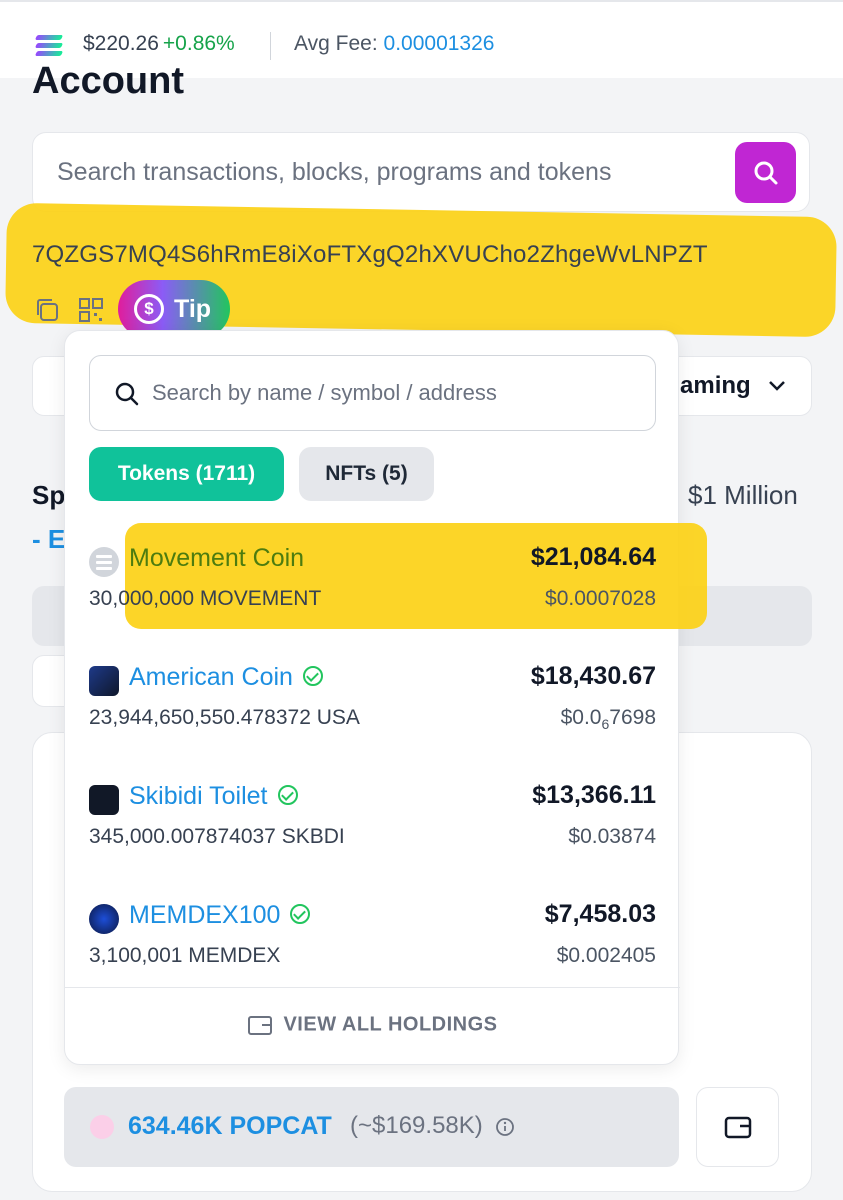  What do you see at coordinates (372, 1025) in the screenshot?
I see `view-all-holdings-button: VIEW ALL HOLDINGS` at bounding box center [372, 1025].